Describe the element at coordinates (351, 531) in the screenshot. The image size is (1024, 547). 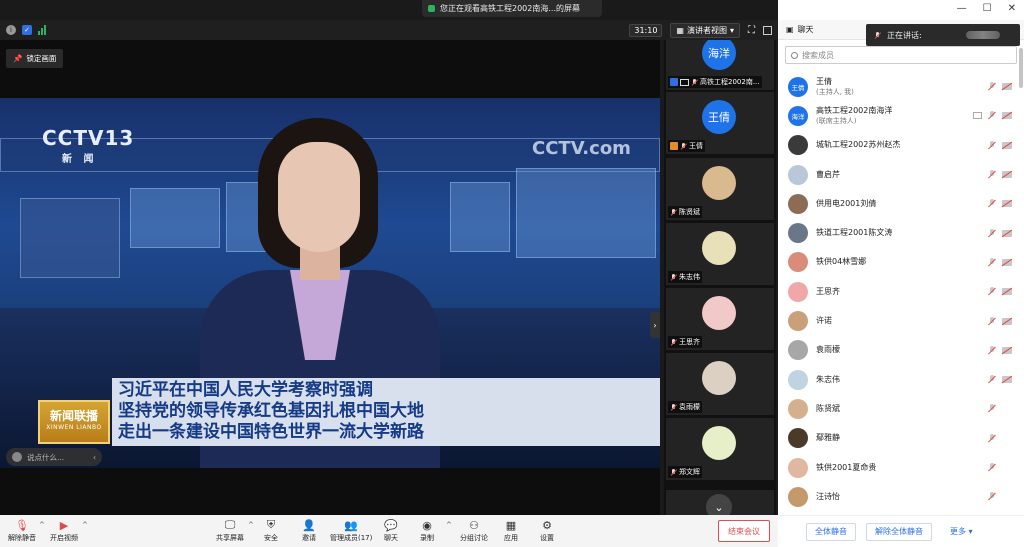
I see `manage-participants-button: 👥 管理成员(17)` at that location.